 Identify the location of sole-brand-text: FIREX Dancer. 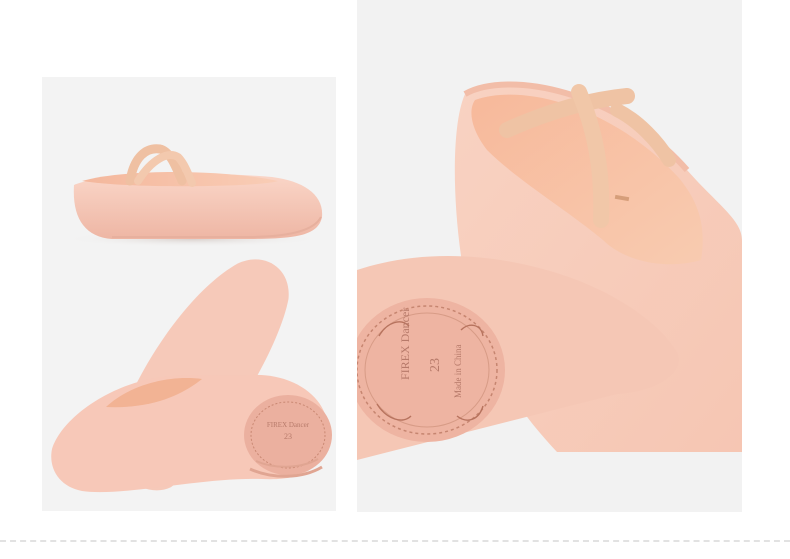
(288, 425).